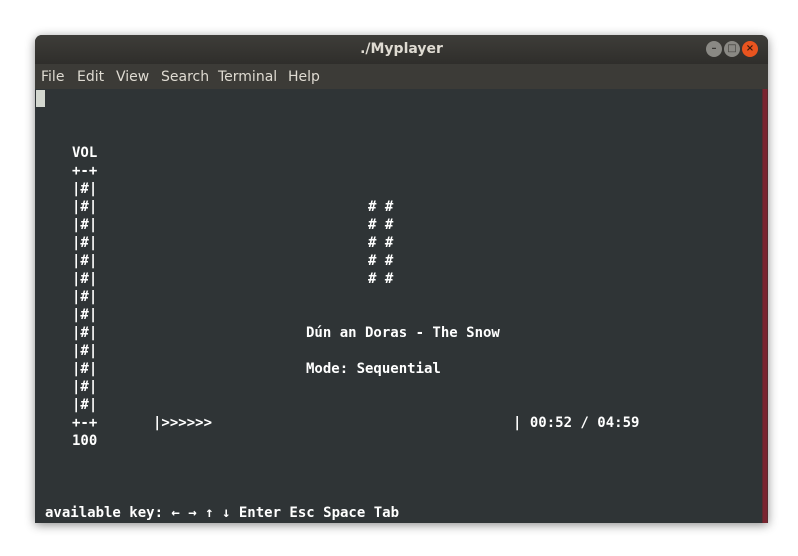 This screenshot has height=556, width=798. I want to click on volume-bar-top: +-+, so click(85, 171).